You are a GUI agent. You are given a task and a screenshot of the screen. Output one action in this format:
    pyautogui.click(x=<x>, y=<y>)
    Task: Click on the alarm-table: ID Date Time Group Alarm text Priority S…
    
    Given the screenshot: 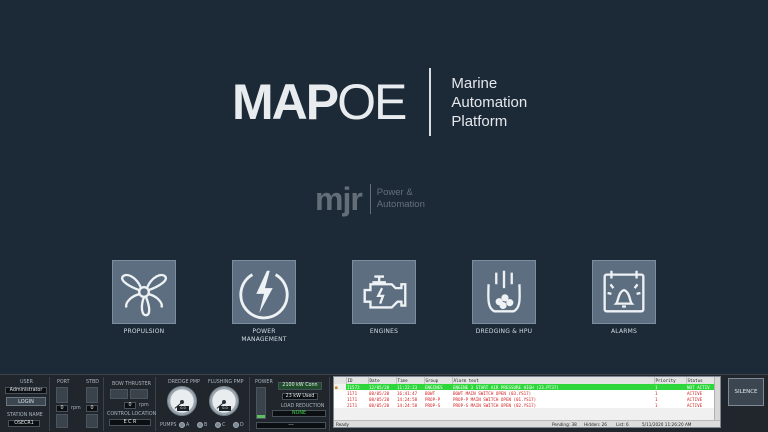 What is the action you would take?
    pyautogui.click(x=527, y=392)
    